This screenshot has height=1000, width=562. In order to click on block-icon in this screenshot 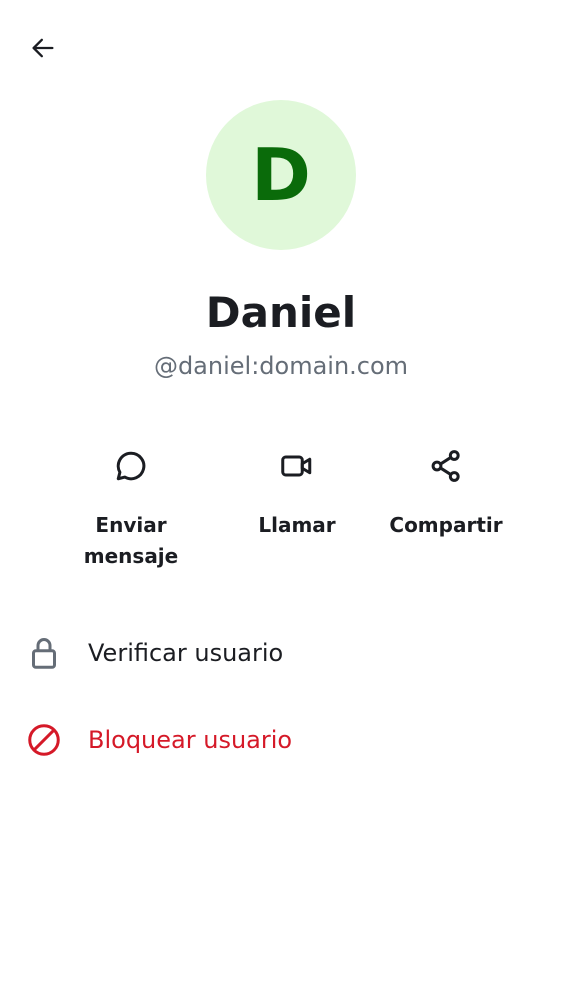, I will do `click(44, 740)`.